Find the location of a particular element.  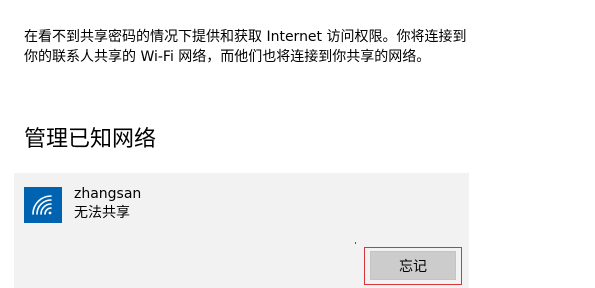

wifi-signal-glyph is located at coordinates (42, 205).